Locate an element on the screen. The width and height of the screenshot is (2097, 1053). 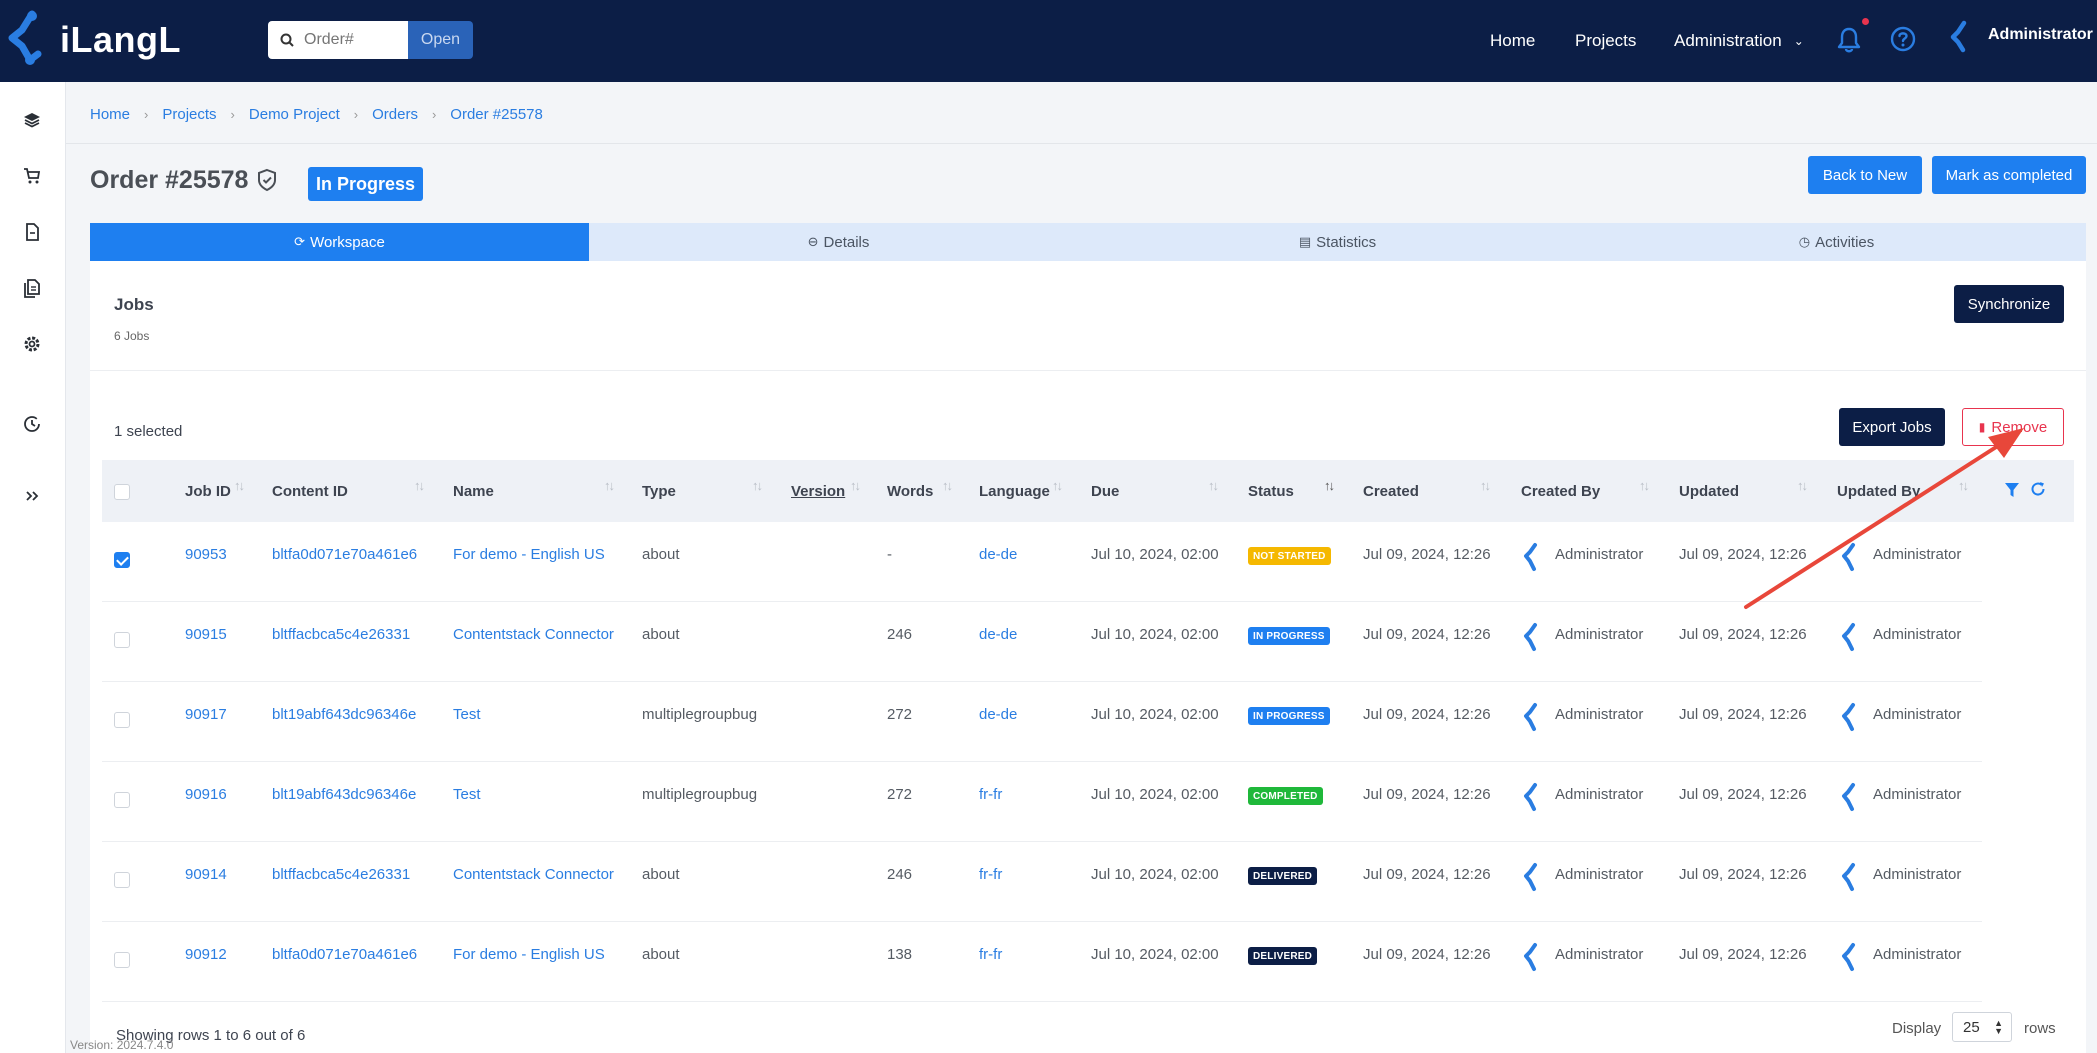
column-header-name: Name is located at coordinates (473, 491).